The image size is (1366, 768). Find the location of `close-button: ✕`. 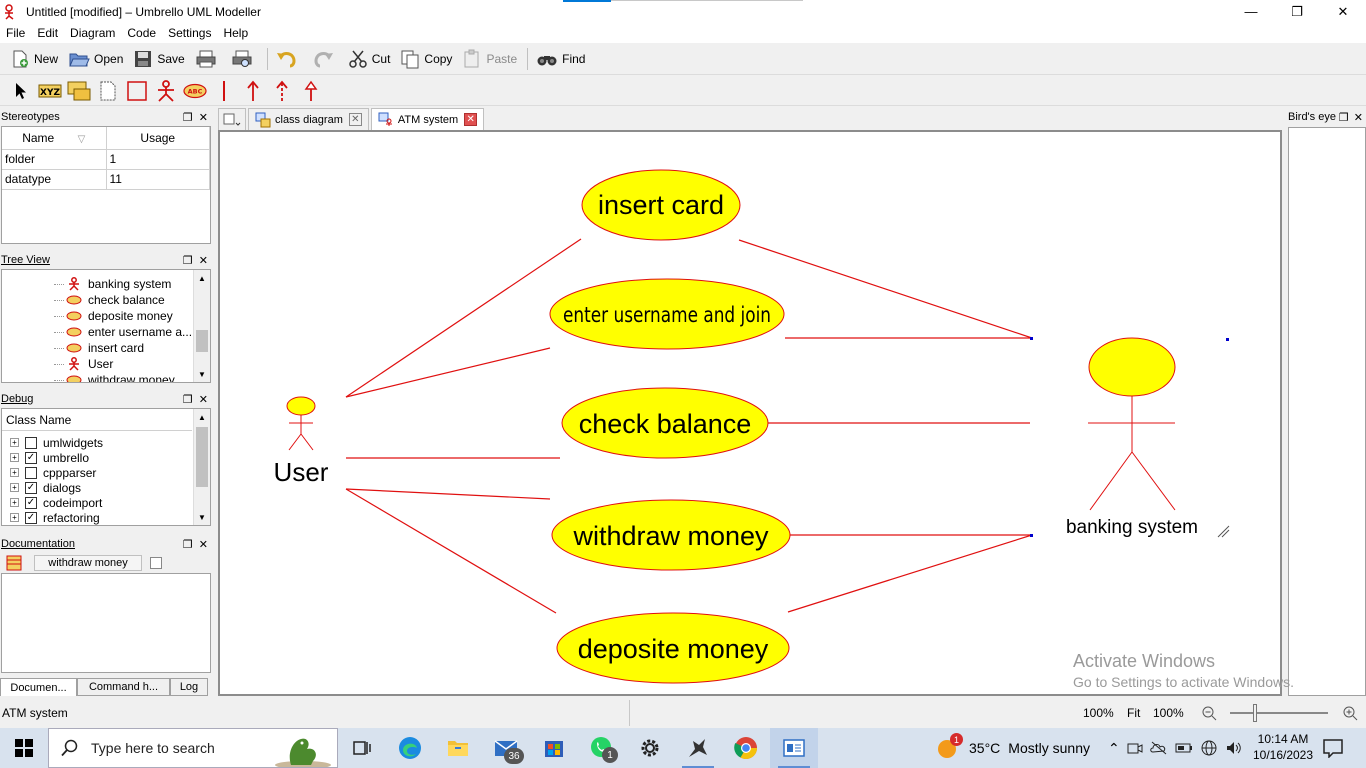

close-button: ✕ is located at coordinates (1343, 11).